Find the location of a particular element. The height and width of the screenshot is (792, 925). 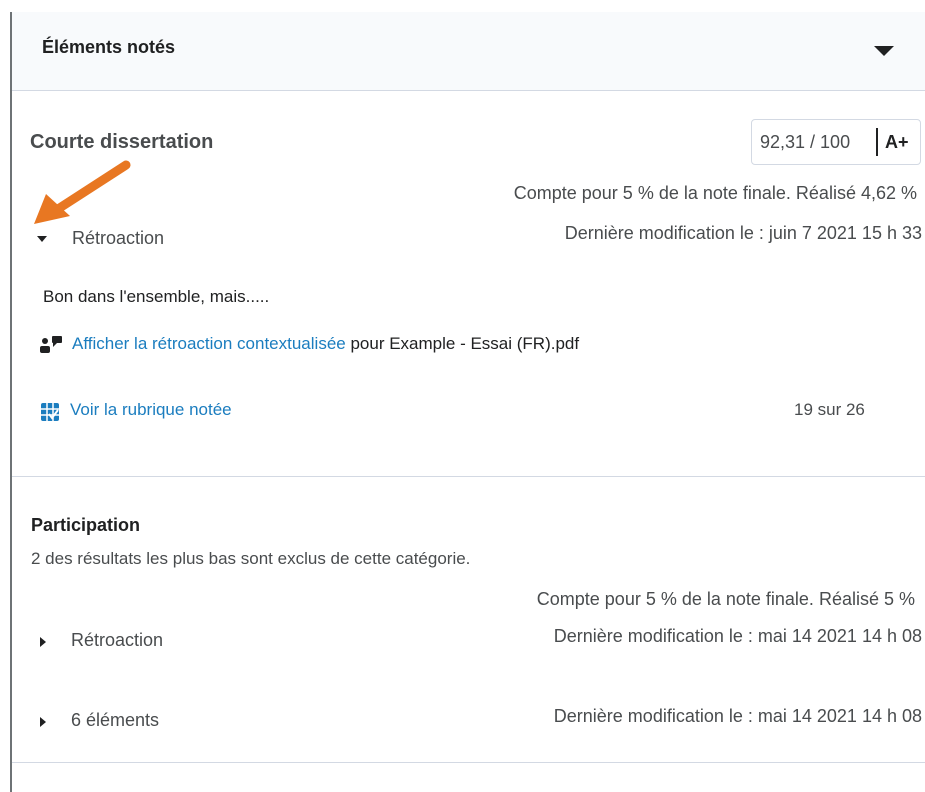

participation-items-toggle: 6 éléments is located at coordinates (113, 721).